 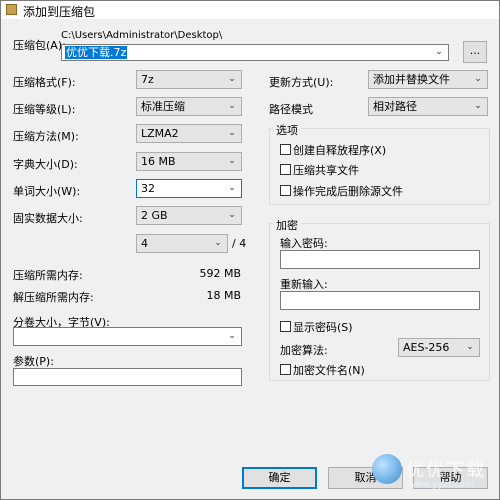 What do you see at coordinates (59, 12) in the screenshot?
I see `window-title: 添加到压缩包` at bounding box center [59, 12].